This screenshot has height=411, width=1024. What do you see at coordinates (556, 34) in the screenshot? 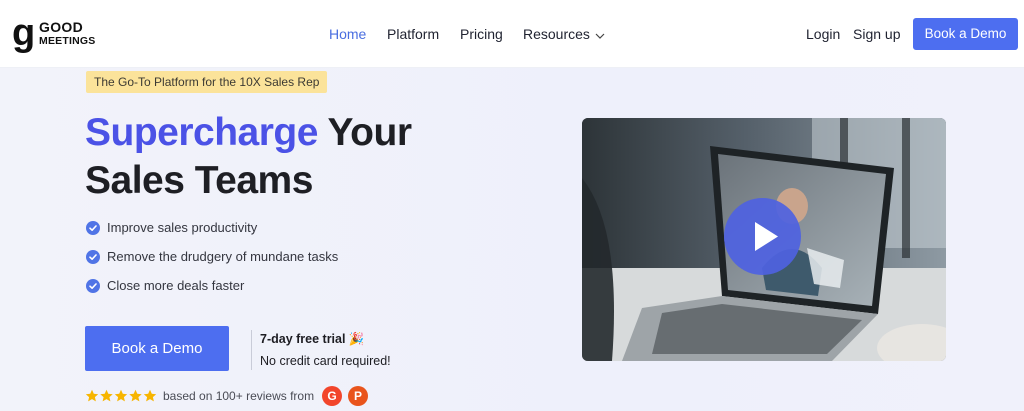
I see `nav-resources-label: Resources` at bounding box center [556, 34].